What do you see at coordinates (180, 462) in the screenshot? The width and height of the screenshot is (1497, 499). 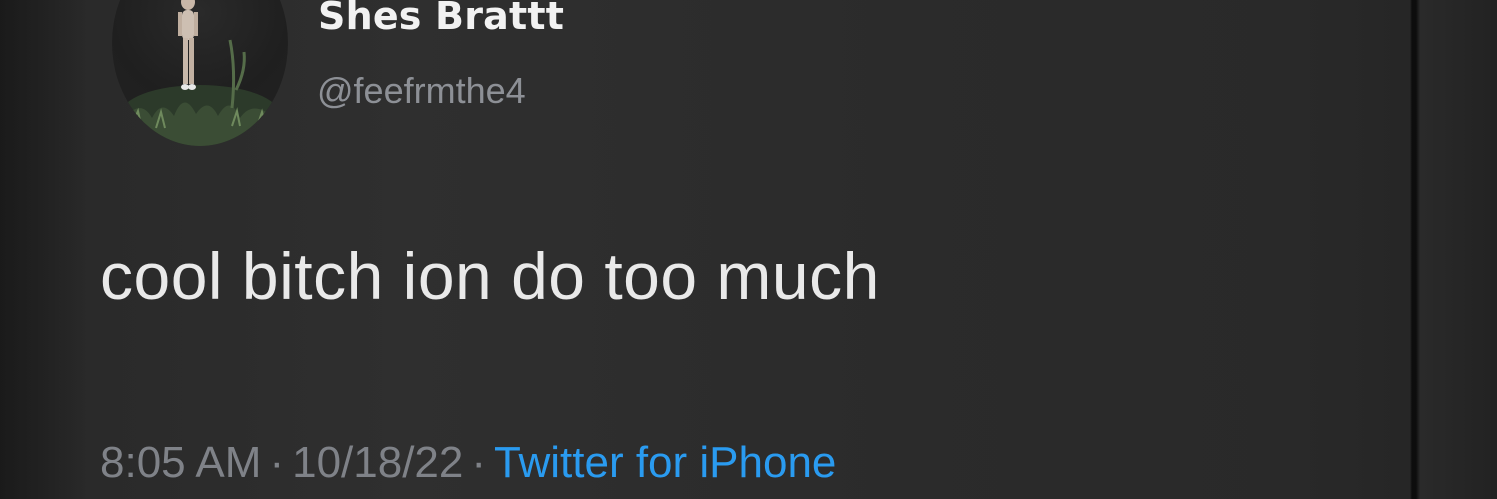 I see `tweet-time: 8:05 AM` at bounding box center [180, 462].